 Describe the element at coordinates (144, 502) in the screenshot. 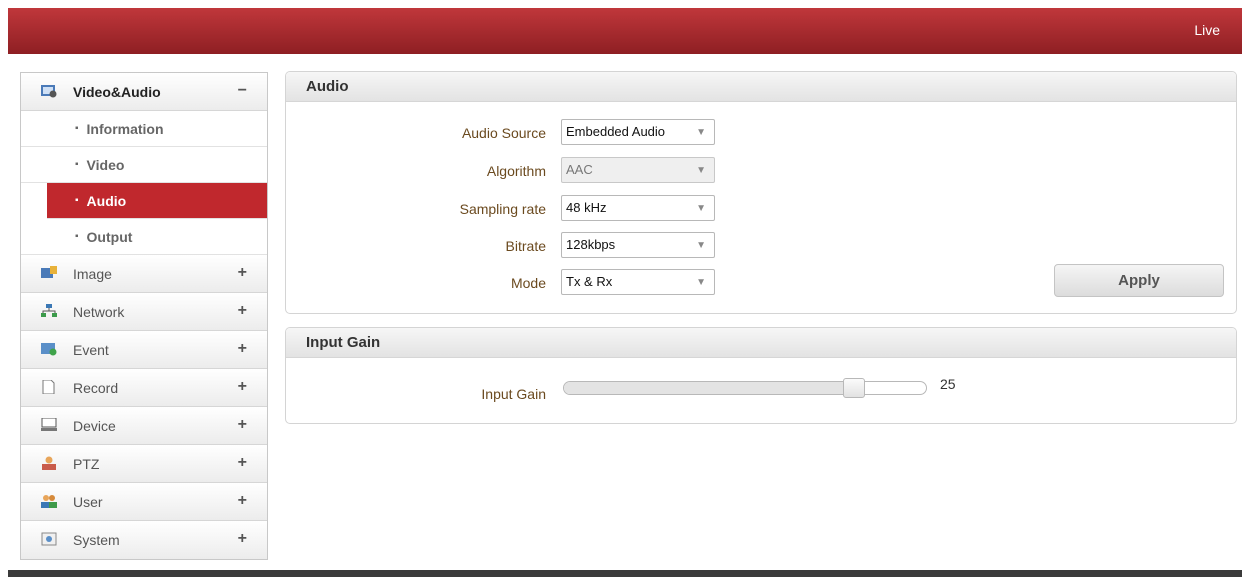

I see `sidebar-menu-user: User +` at that location.